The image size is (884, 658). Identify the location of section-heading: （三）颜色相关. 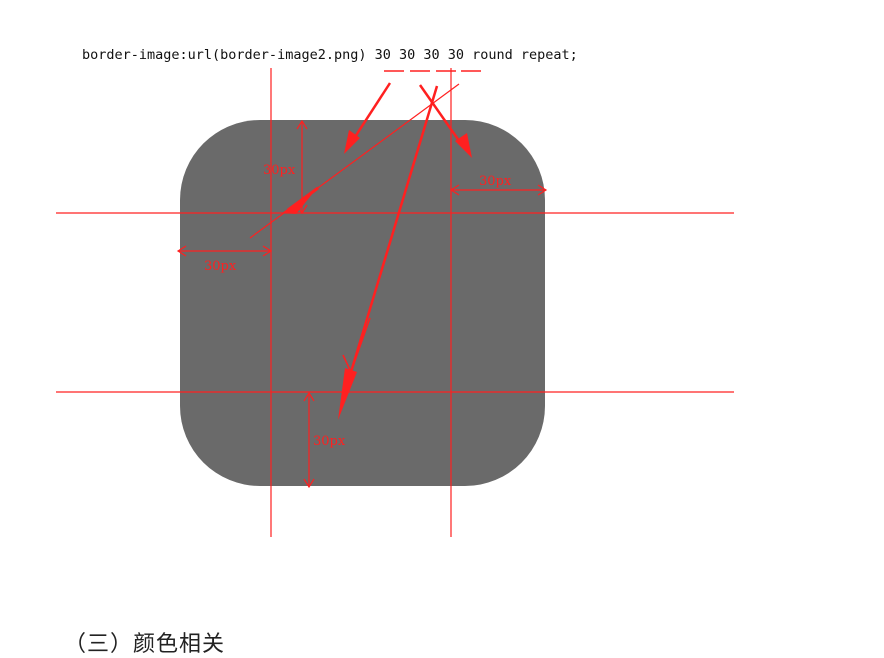
(145, 644).